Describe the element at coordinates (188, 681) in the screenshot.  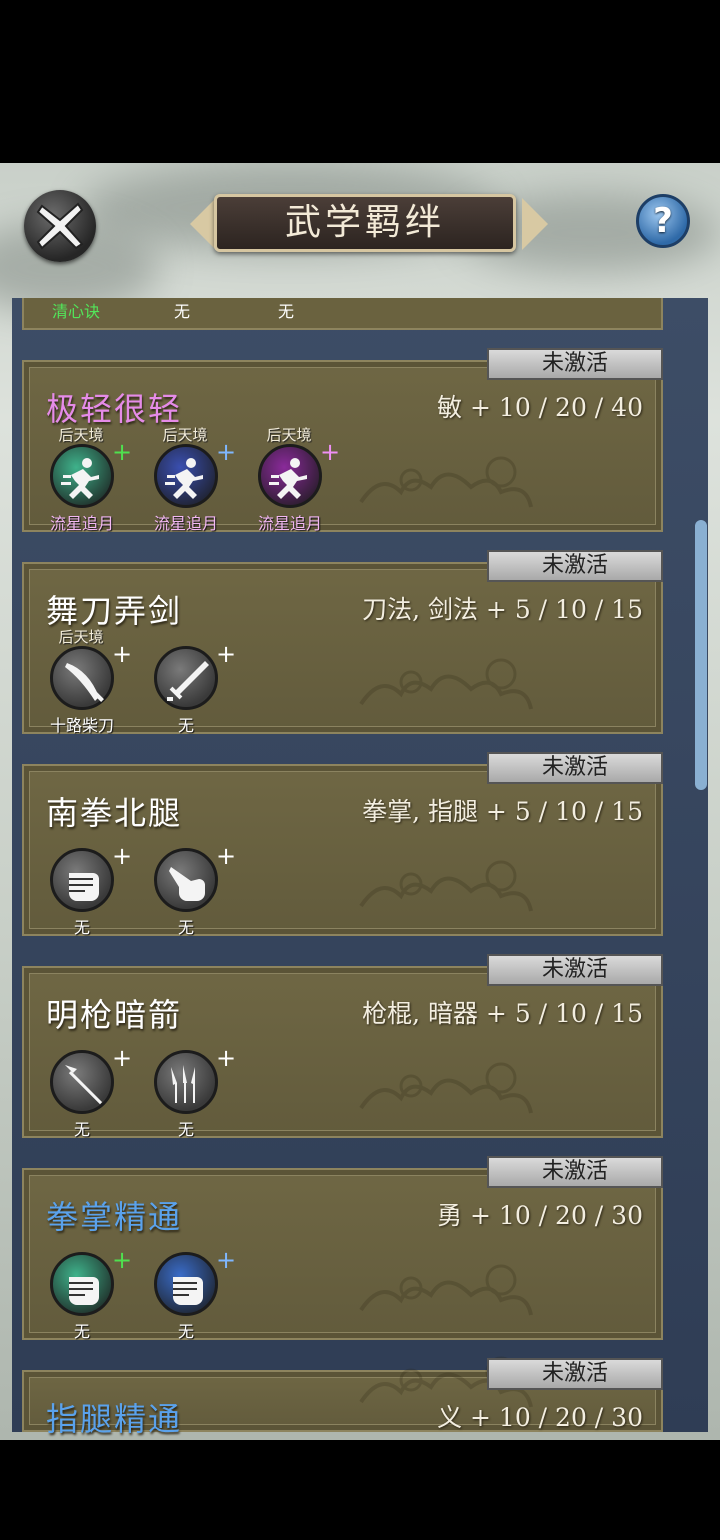
I see `sword-icon` at that location.